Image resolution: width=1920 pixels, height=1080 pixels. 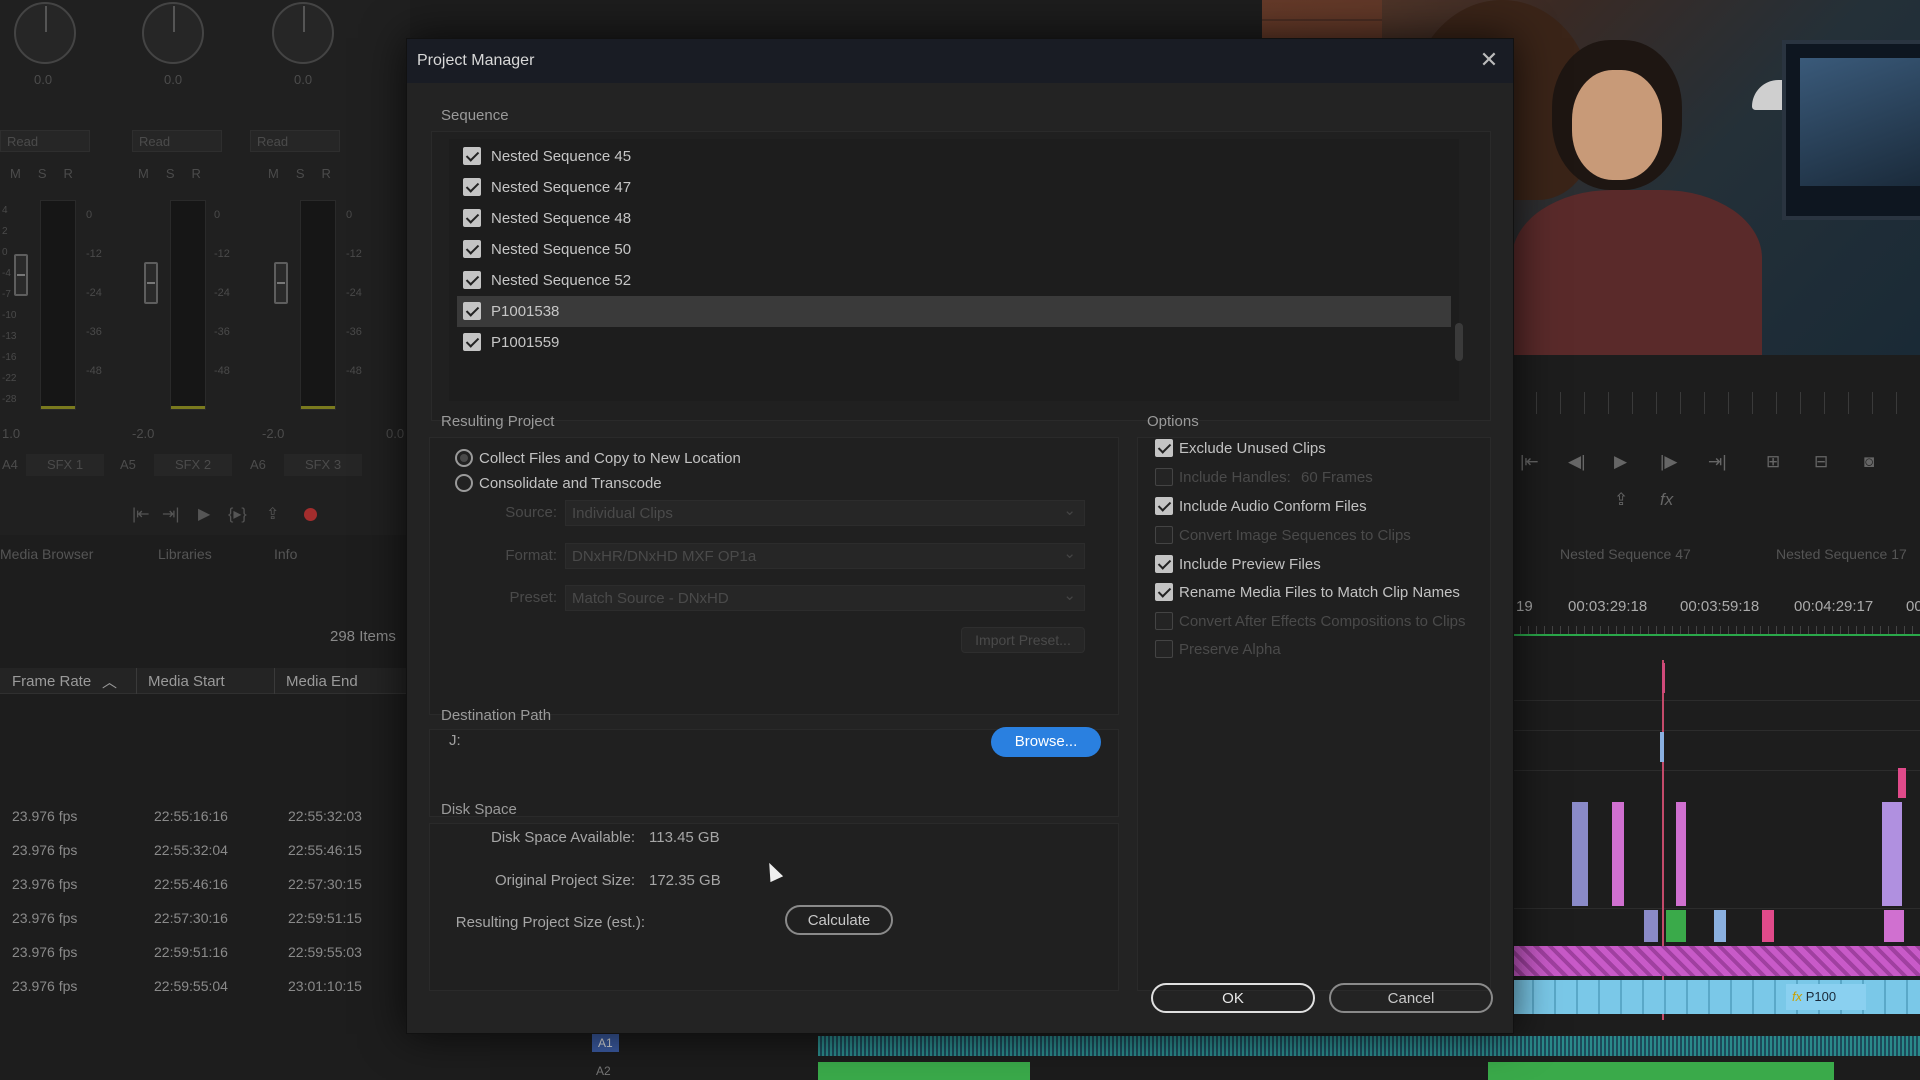 I want to click on tab-sequence: Nested Sequence 47, so click(x=1625, y=554).